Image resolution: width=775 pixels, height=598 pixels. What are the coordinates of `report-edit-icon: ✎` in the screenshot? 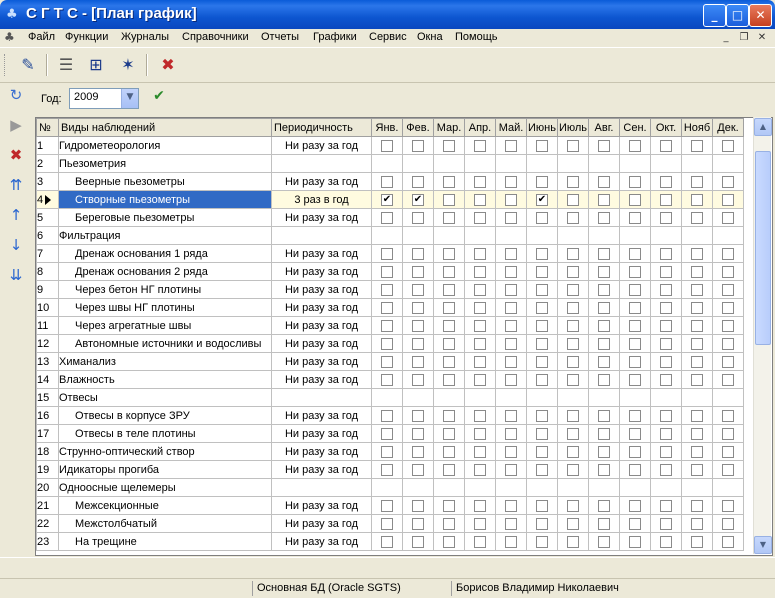 It's located at (28, 65).